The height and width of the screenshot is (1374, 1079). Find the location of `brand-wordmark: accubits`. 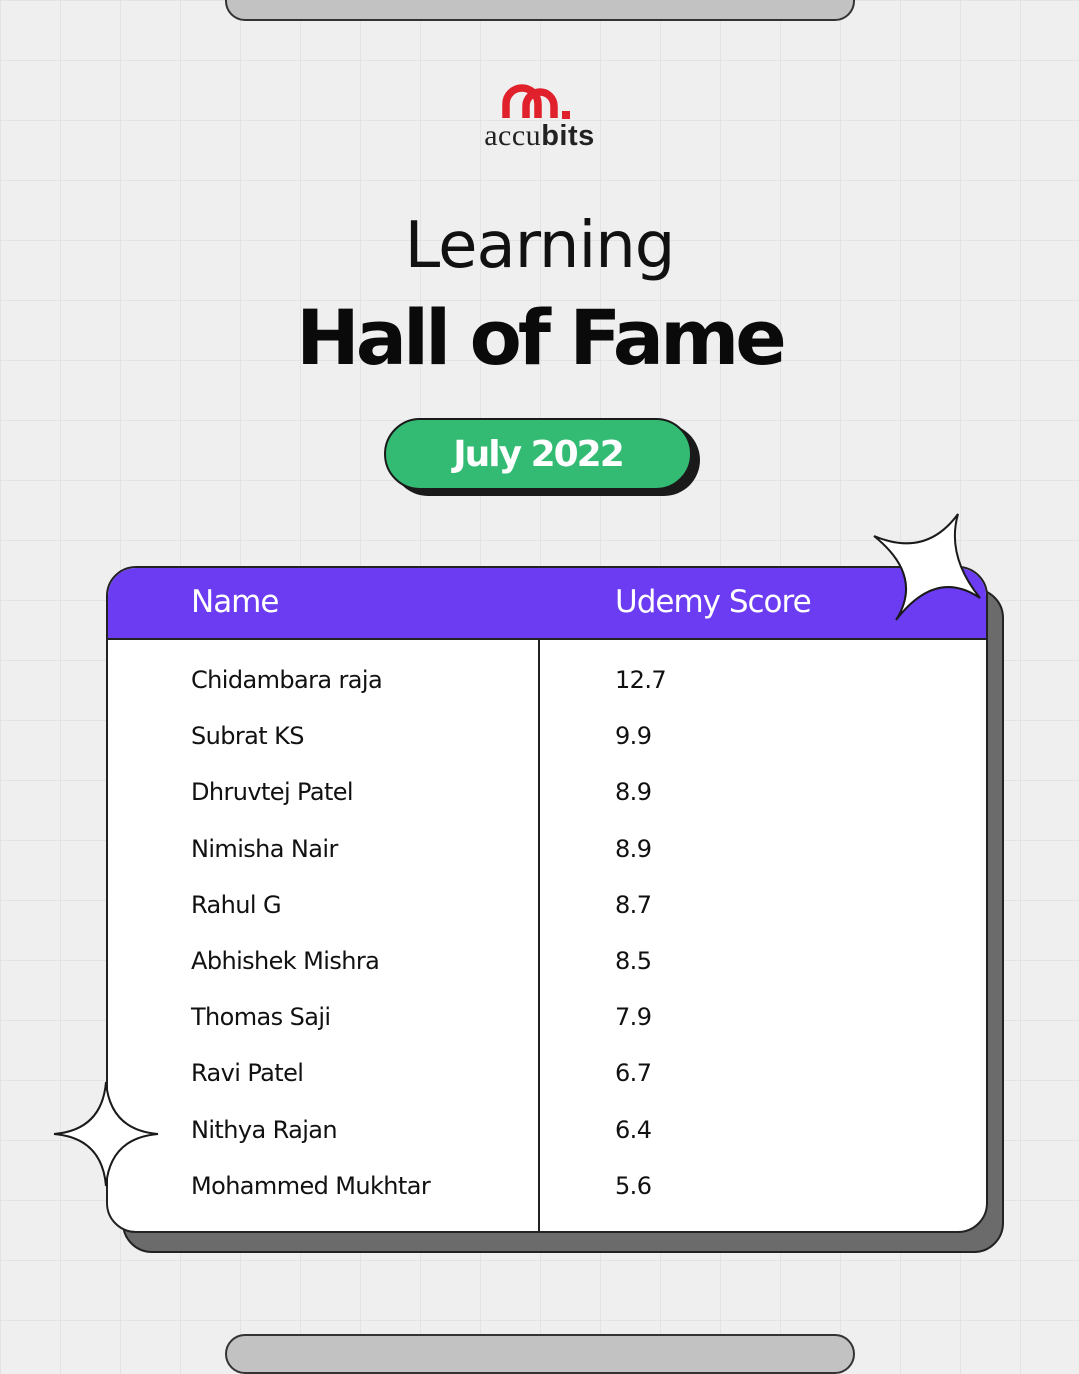

brand-wordmark: accubits is located at coordinates (539, 136).